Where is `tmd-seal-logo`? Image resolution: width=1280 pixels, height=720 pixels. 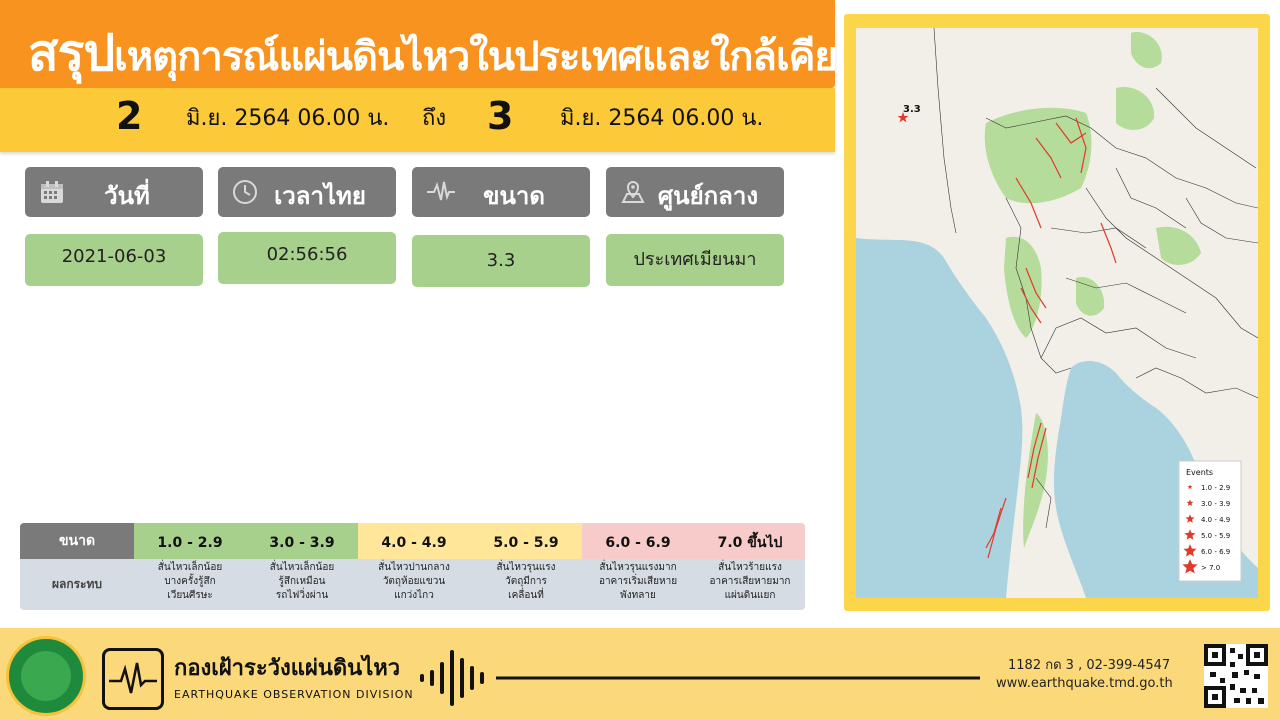
tmd-seal-logo is located at coordinates (46, 676).